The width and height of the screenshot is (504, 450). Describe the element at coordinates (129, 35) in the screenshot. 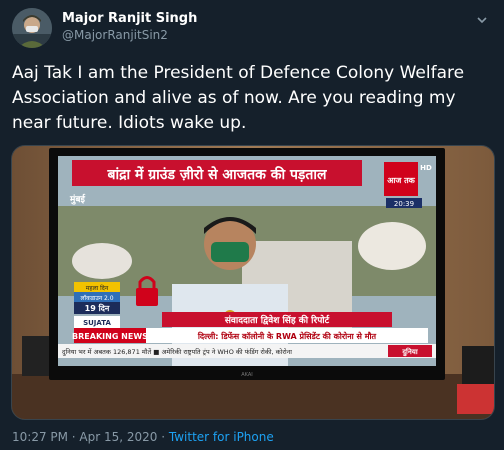

I see `user-handle: @MajorRanjitSin2` at that location.